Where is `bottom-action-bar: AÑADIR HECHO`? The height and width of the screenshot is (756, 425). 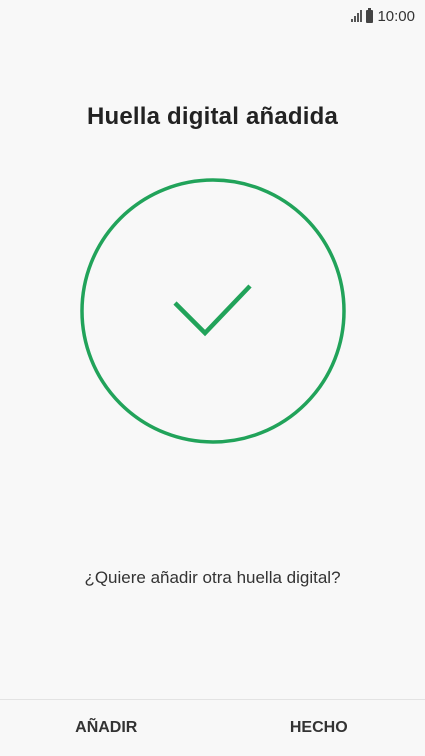 bottom-action-bar: AÑADIR HECHO is located at coordinates (212, 727).